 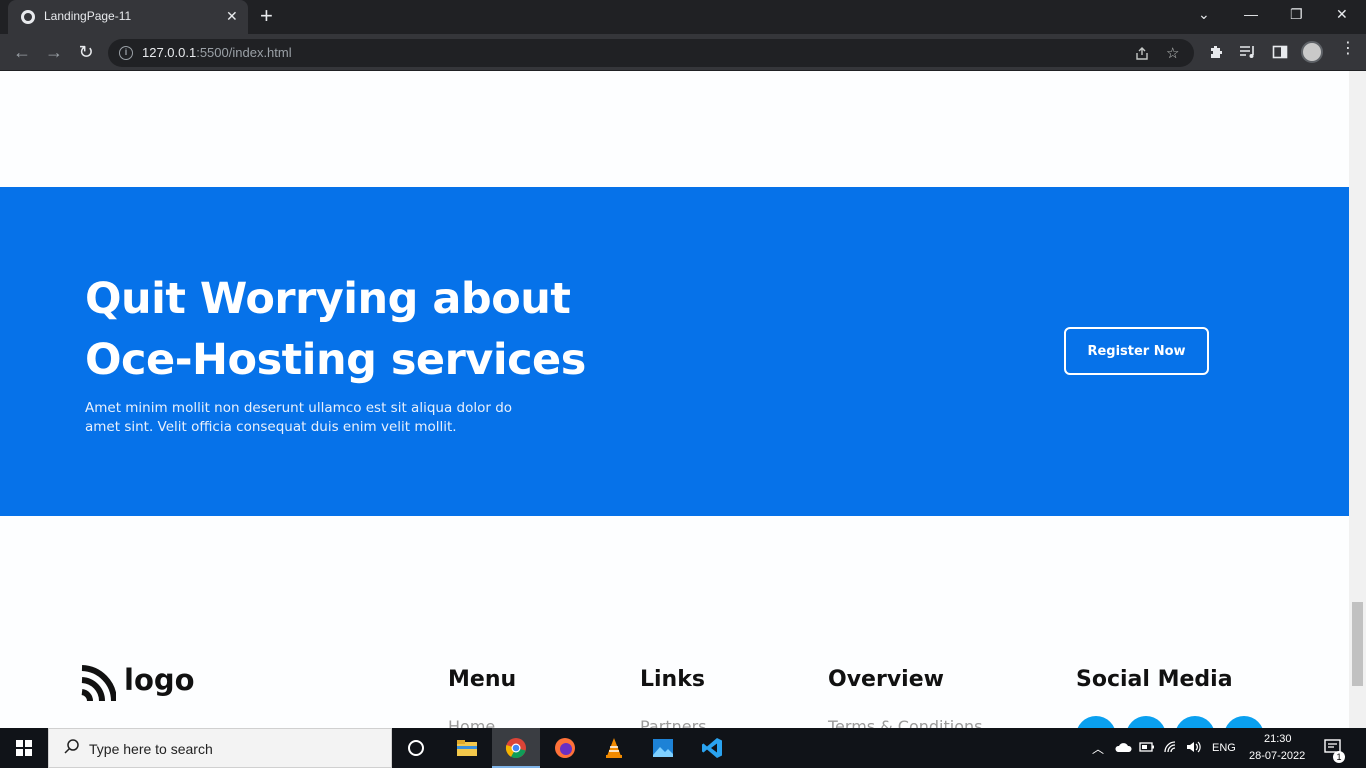 I want to click on scrollbar-thumb, so click(x=1357, y=644).